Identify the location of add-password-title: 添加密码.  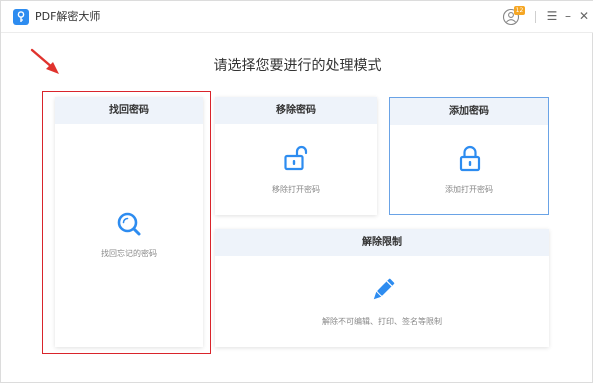
(469, 111).